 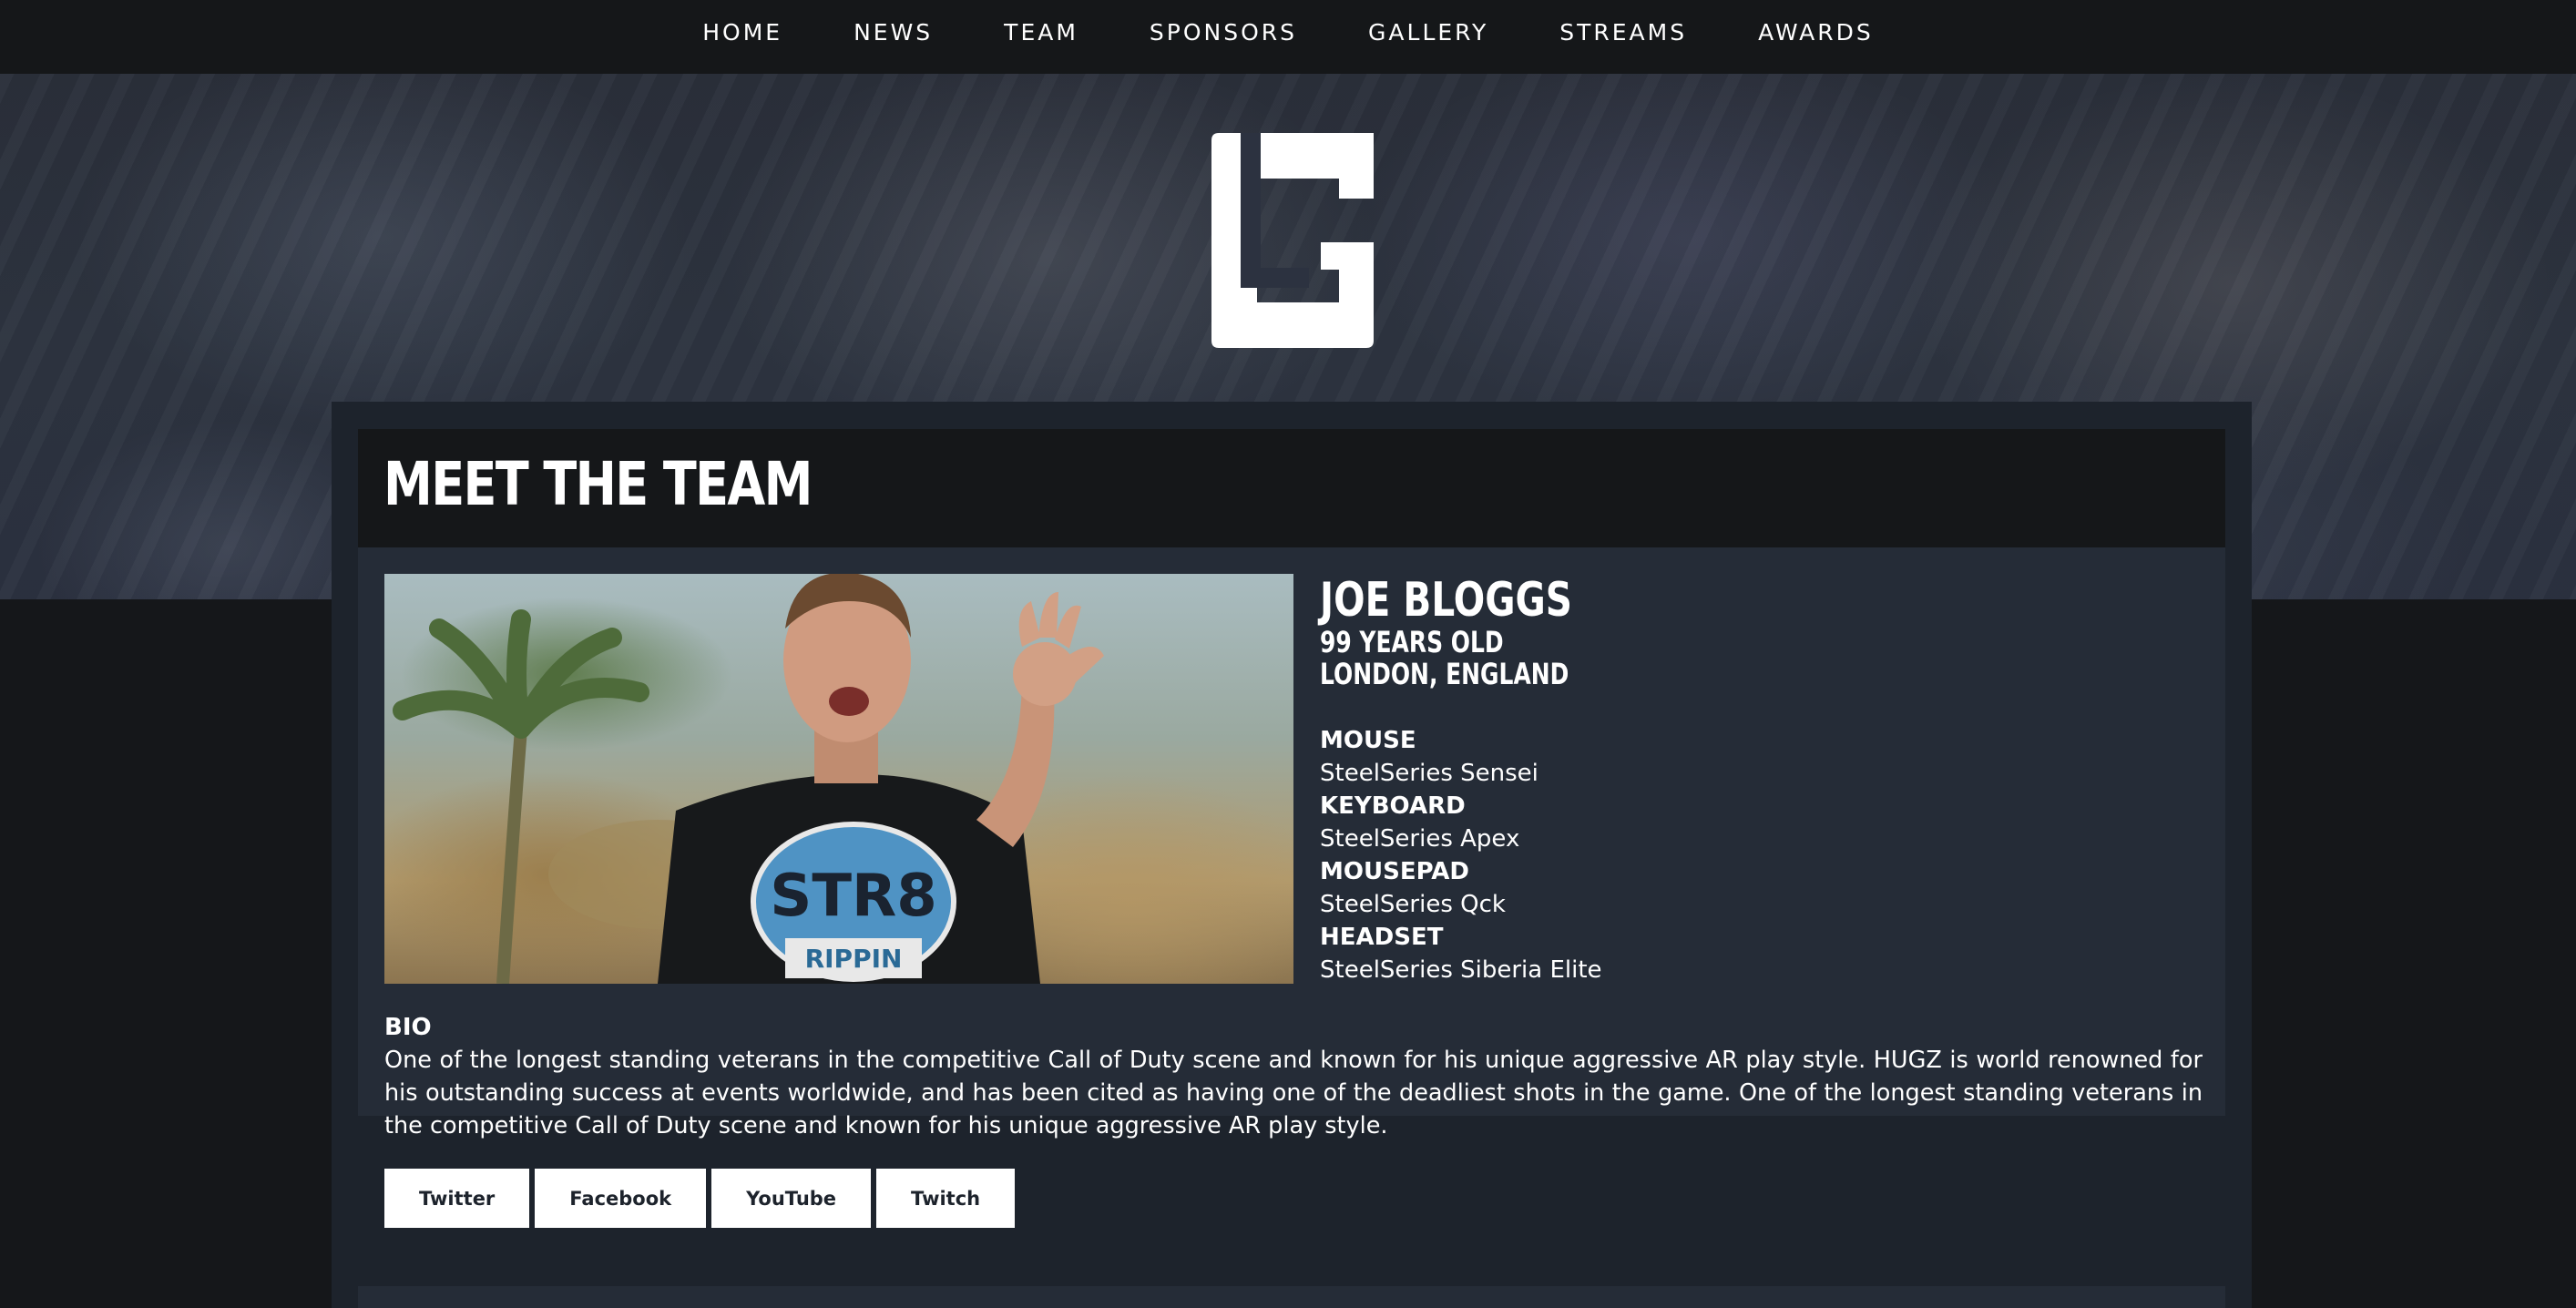 I want to click on youtube-button: YouTube, so click(x=792, y=1198).